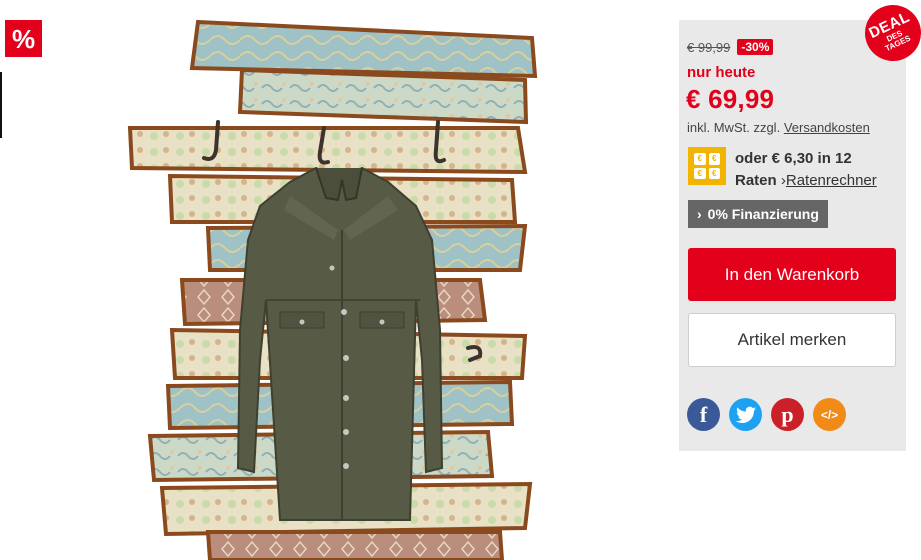 This screenshot has height=560, width=921. I want to click on facebook-share-icon: f, so click(703, 414).